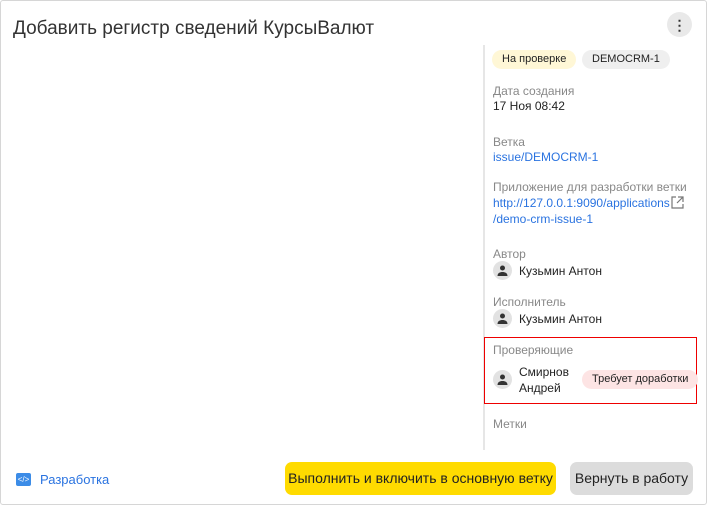 The height and width of the screenshot is (505, 707). What do you see at coordinates (533, 350) in the screenshot?
I see `reviewers-label: Проверяющие` at bounding box center [533, 350].